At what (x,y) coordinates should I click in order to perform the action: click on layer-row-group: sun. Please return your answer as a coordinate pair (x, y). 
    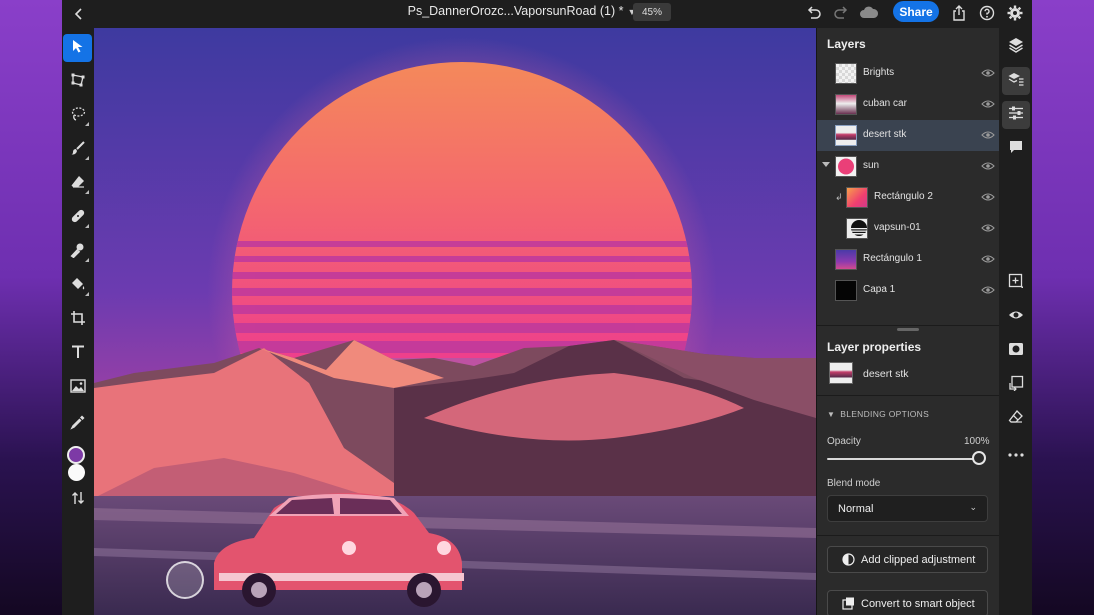
    Looking at the image, I should click on (908, 166).